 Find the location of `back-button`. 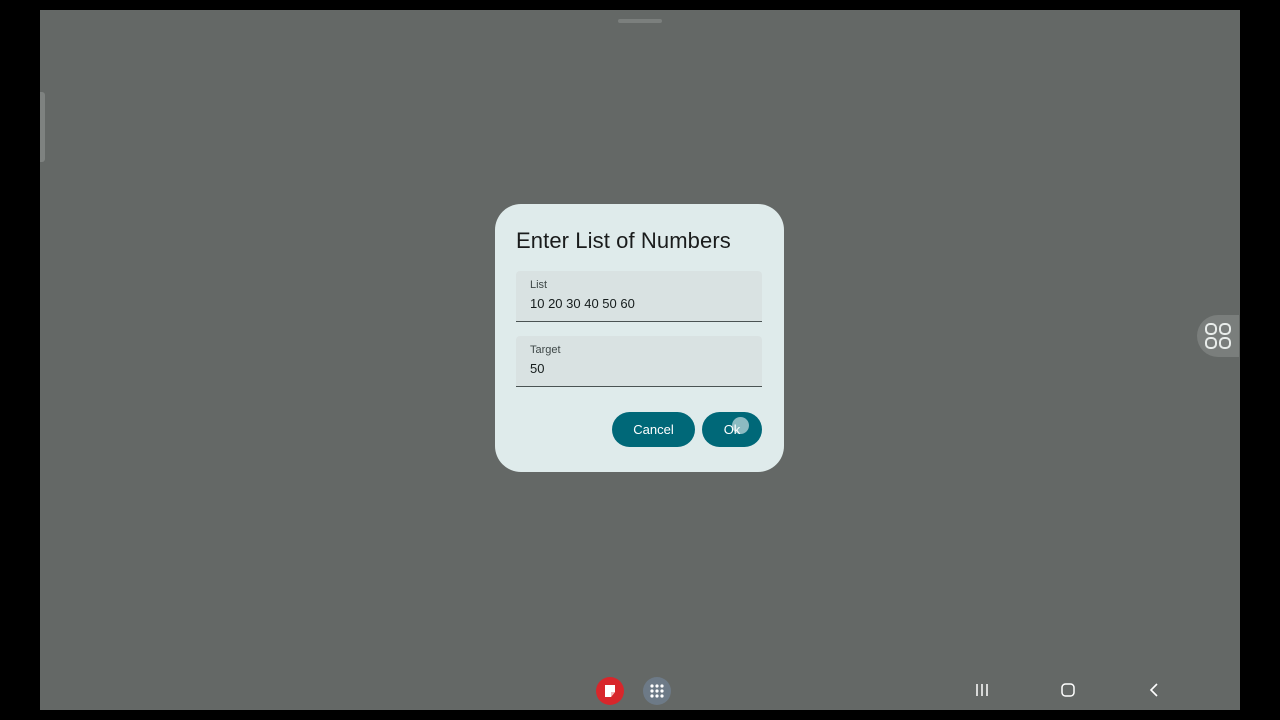

back-button is located at coordinates (1154, 690).